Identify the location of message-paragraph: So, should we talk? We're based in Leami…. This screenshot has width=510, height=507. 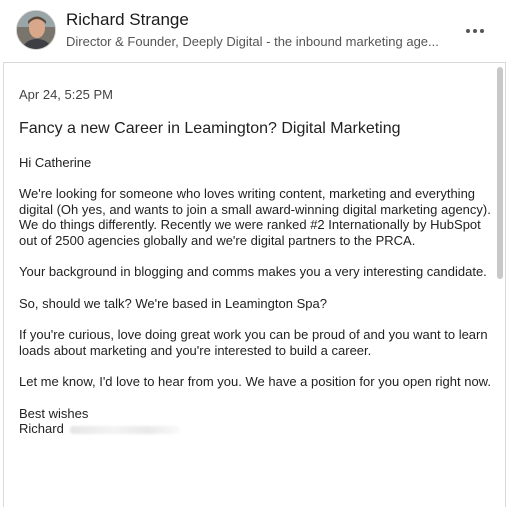
(173, 303).